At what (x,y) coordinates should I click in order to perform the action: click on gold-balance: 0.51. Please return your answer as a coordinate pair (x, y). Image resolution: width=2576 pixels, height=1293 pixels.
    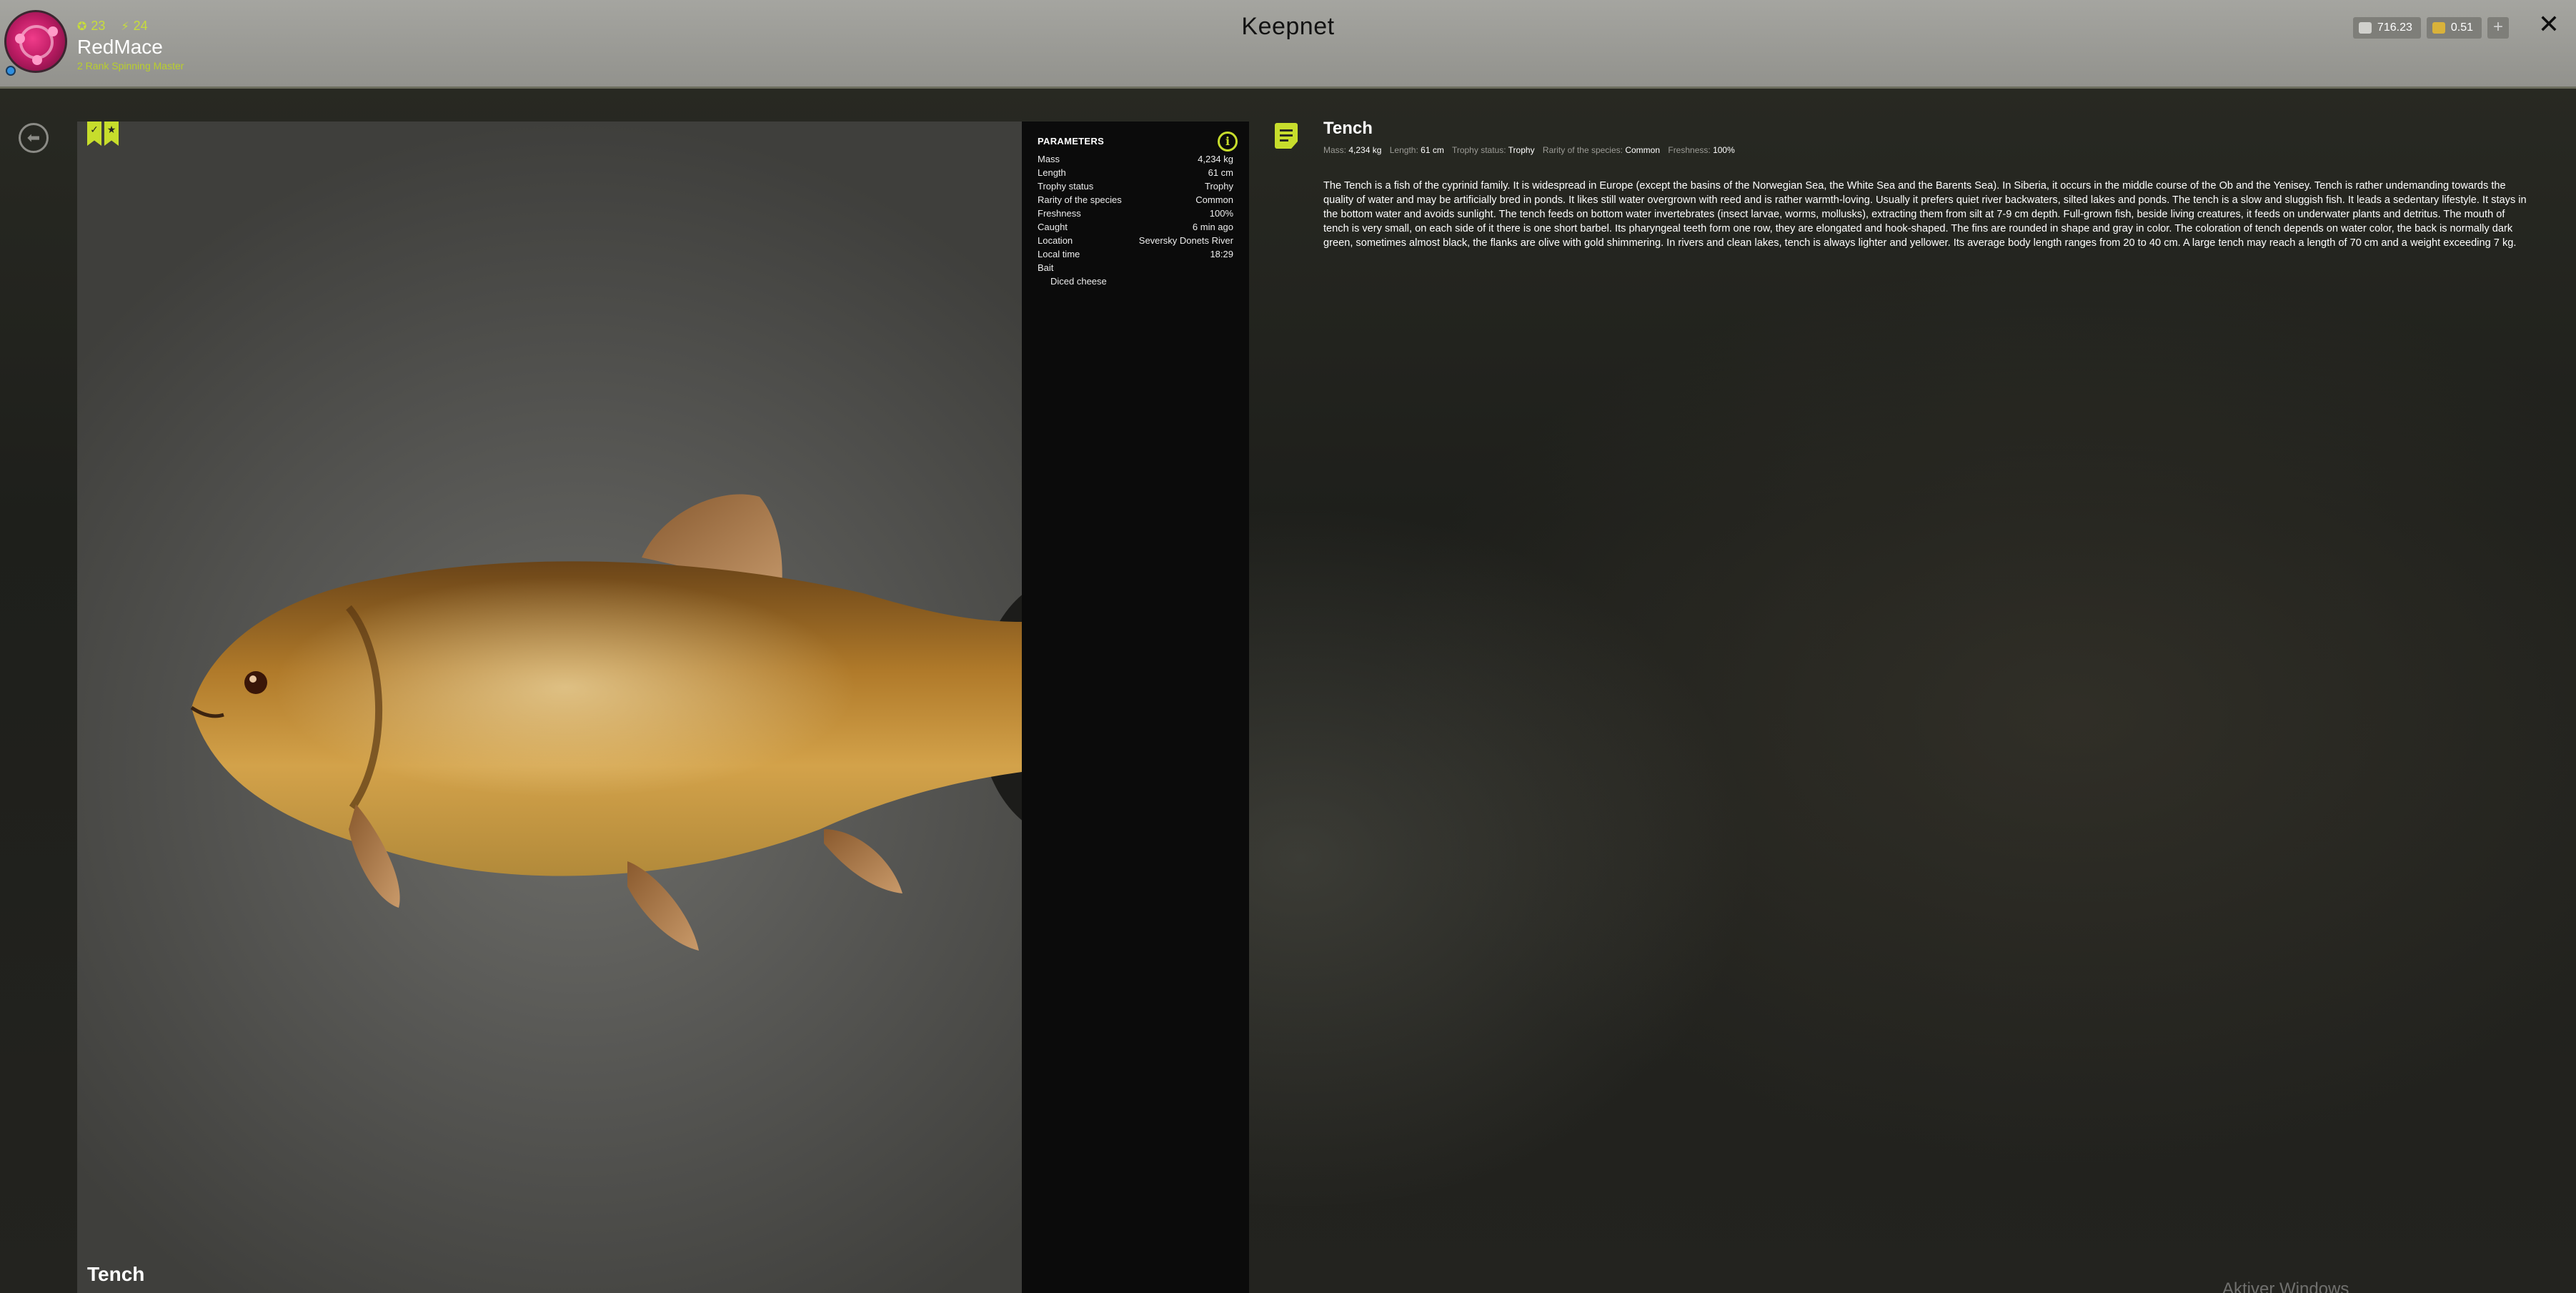
    Looking at the image, I should click on (2454, 28).